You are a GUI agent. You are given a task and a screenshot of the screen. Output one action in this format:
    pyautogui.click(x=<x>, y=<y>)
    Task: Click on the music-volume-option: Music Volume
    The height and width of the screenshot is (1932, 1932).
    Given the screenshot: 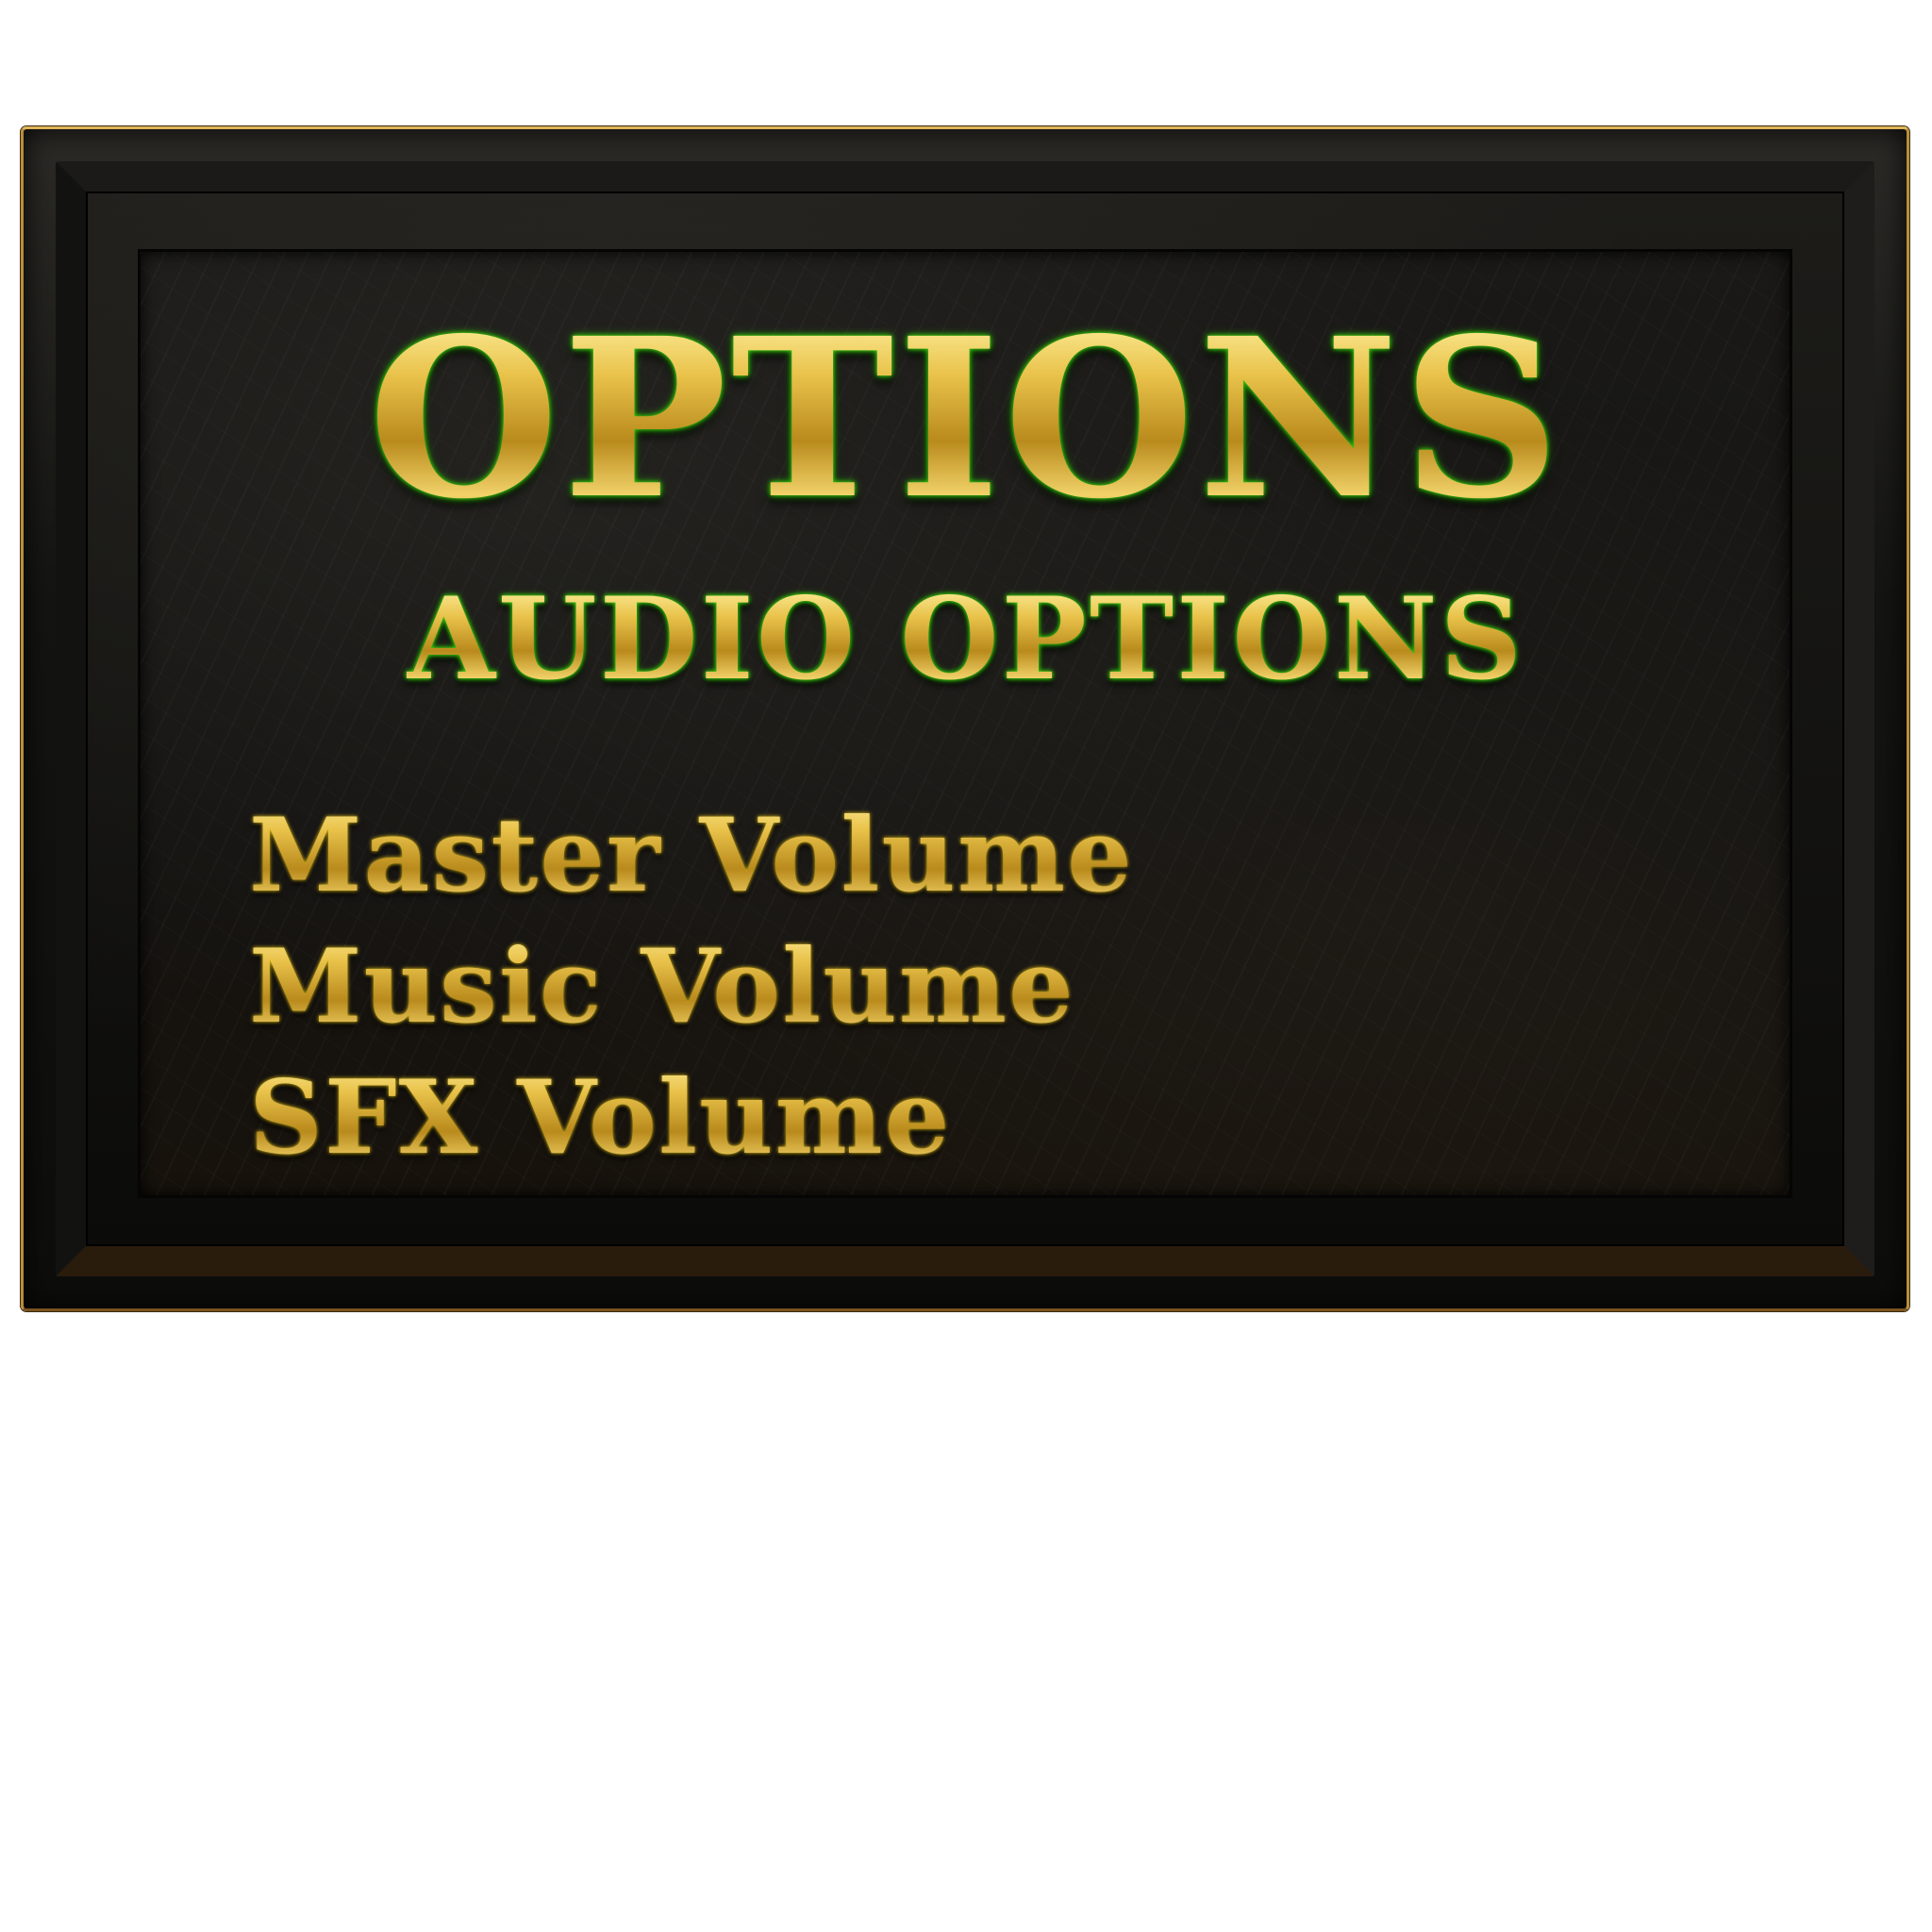 What is the action you would take?
    pyautogui.click(x=692, y=988)
    